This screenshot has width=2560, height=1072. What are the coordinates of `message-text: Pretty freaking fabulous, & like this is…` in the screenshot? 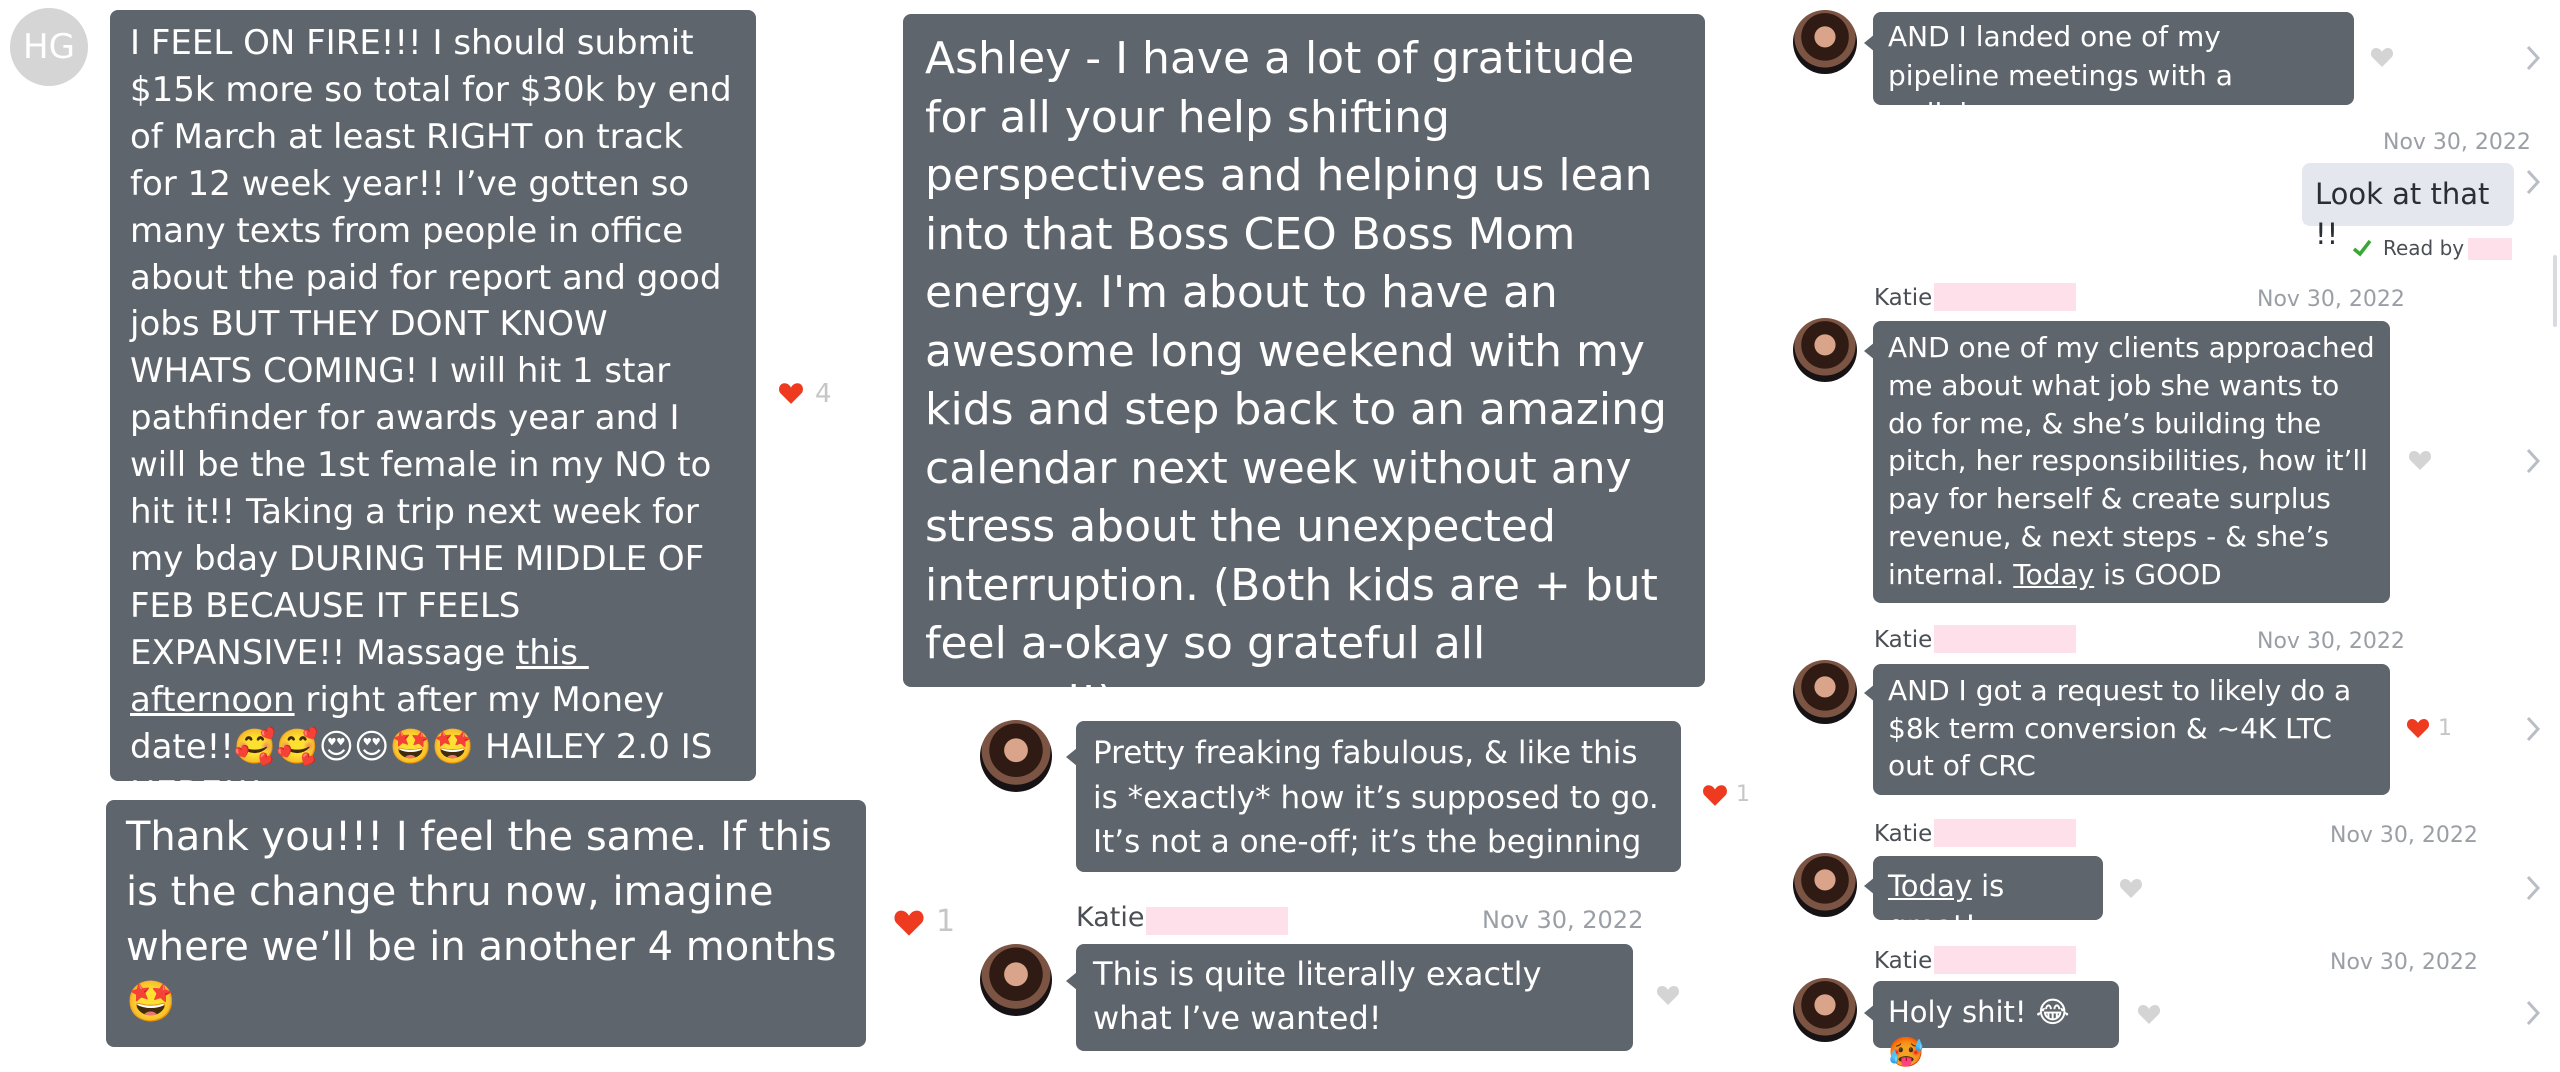 It's located at (1381, 797).